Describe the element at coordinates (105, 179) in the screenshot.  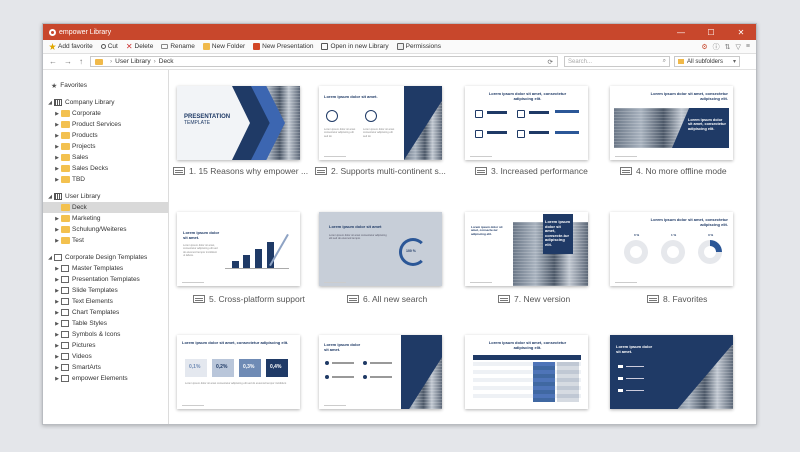
I see `sidebar-item-tbd: ▶ TBD` at that location.